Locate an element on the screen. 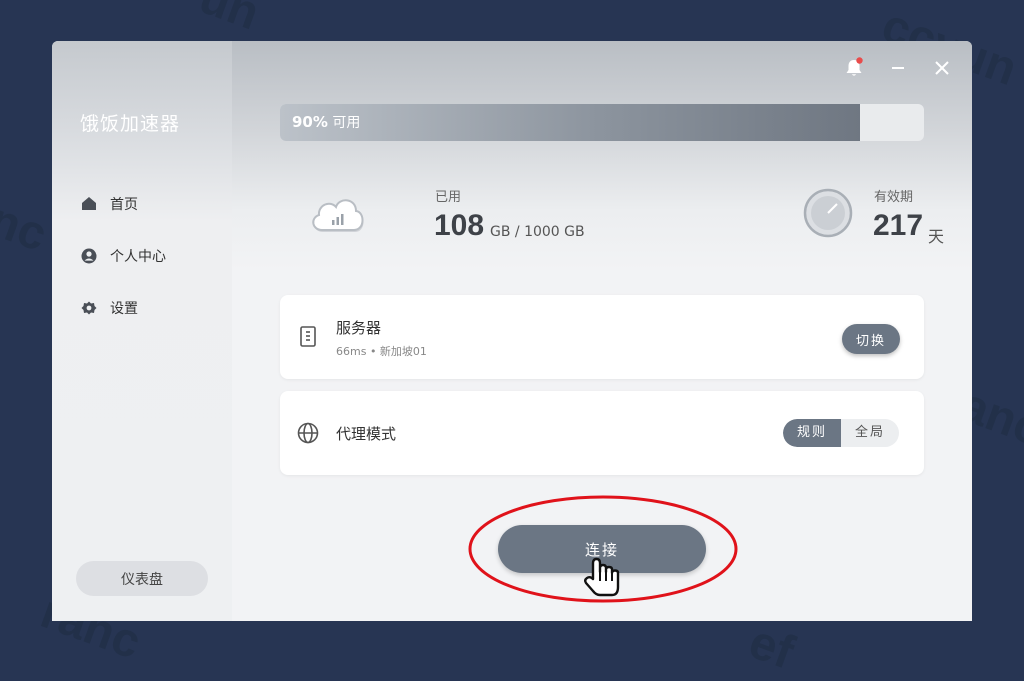 This screenshot has width=1024, height=681. sidebar-item-label: 首页 is located at coordinates (124, 205).